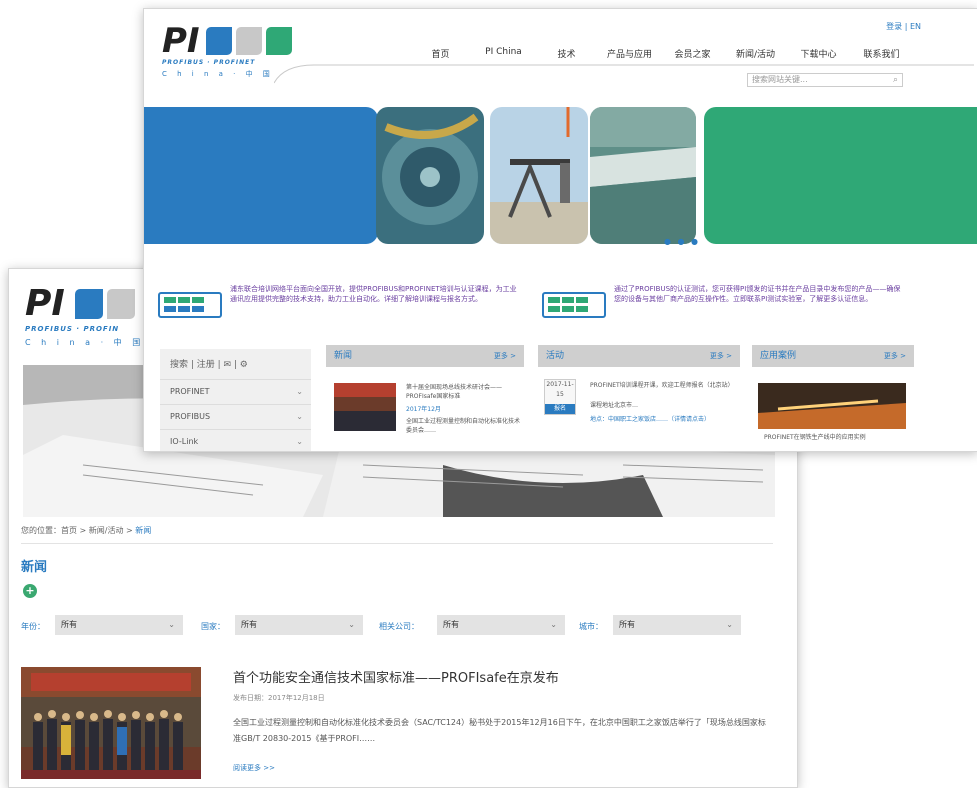 This screenshot has width=977, height=788. Describe the element at coordinates (365, 407) in the screenshot. I see `news-thumbnail` at that location.